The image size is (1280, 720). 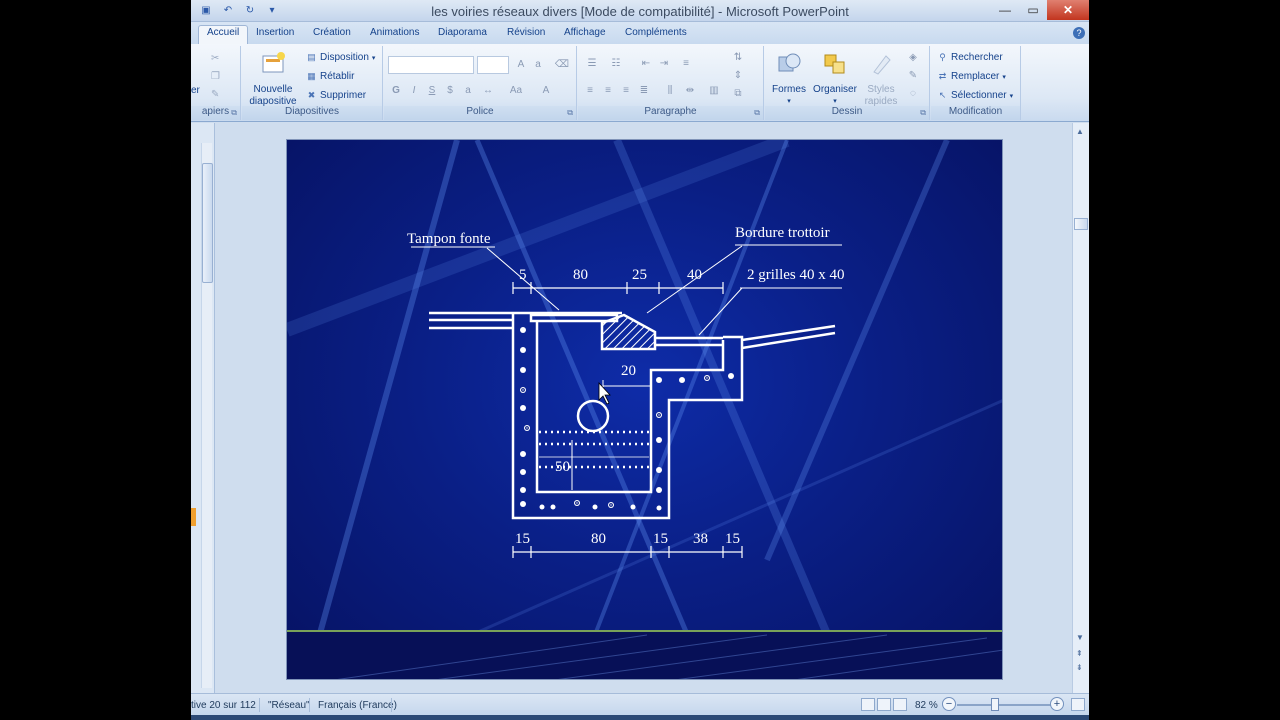 I want to click on decrease-indent-icon: ⇤, so click(x=646, y=64).